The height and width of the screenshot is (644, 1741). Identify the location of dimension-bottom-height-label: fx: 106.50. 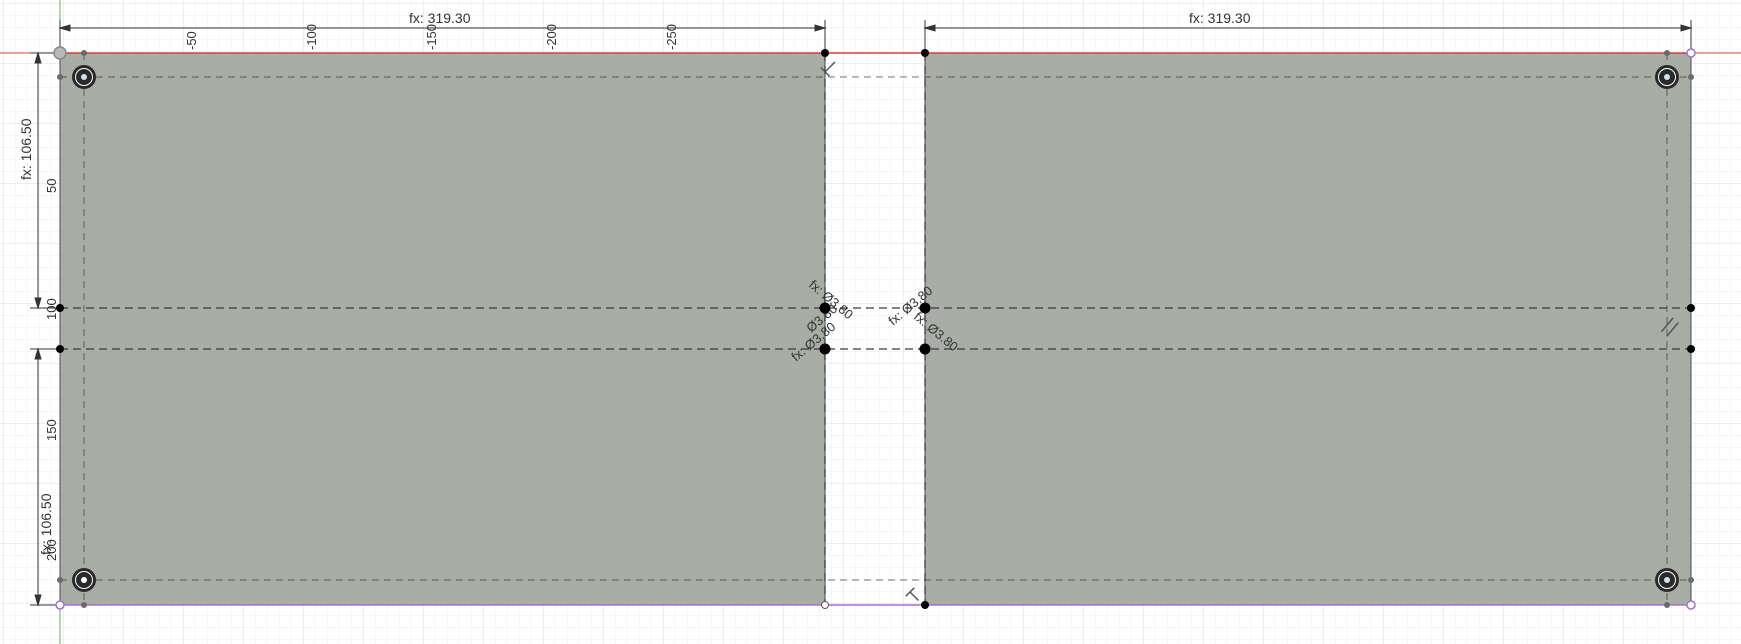
(46, 524).